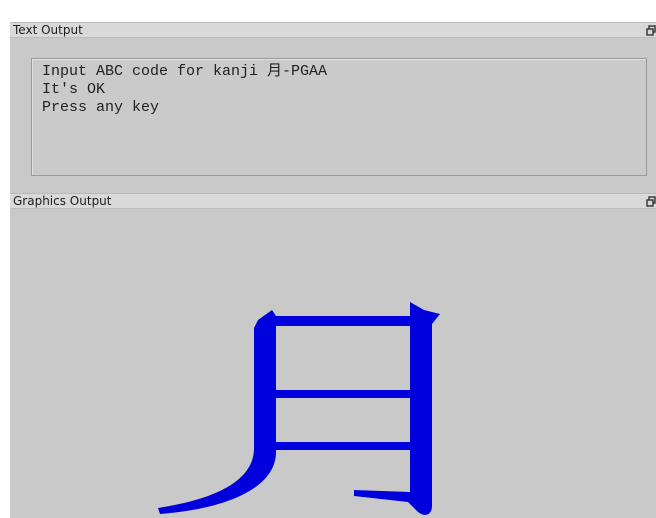  Describe the element at coordinates (343, 446) in the screenshot. I see `kanji-stroke-mid2` at that location.